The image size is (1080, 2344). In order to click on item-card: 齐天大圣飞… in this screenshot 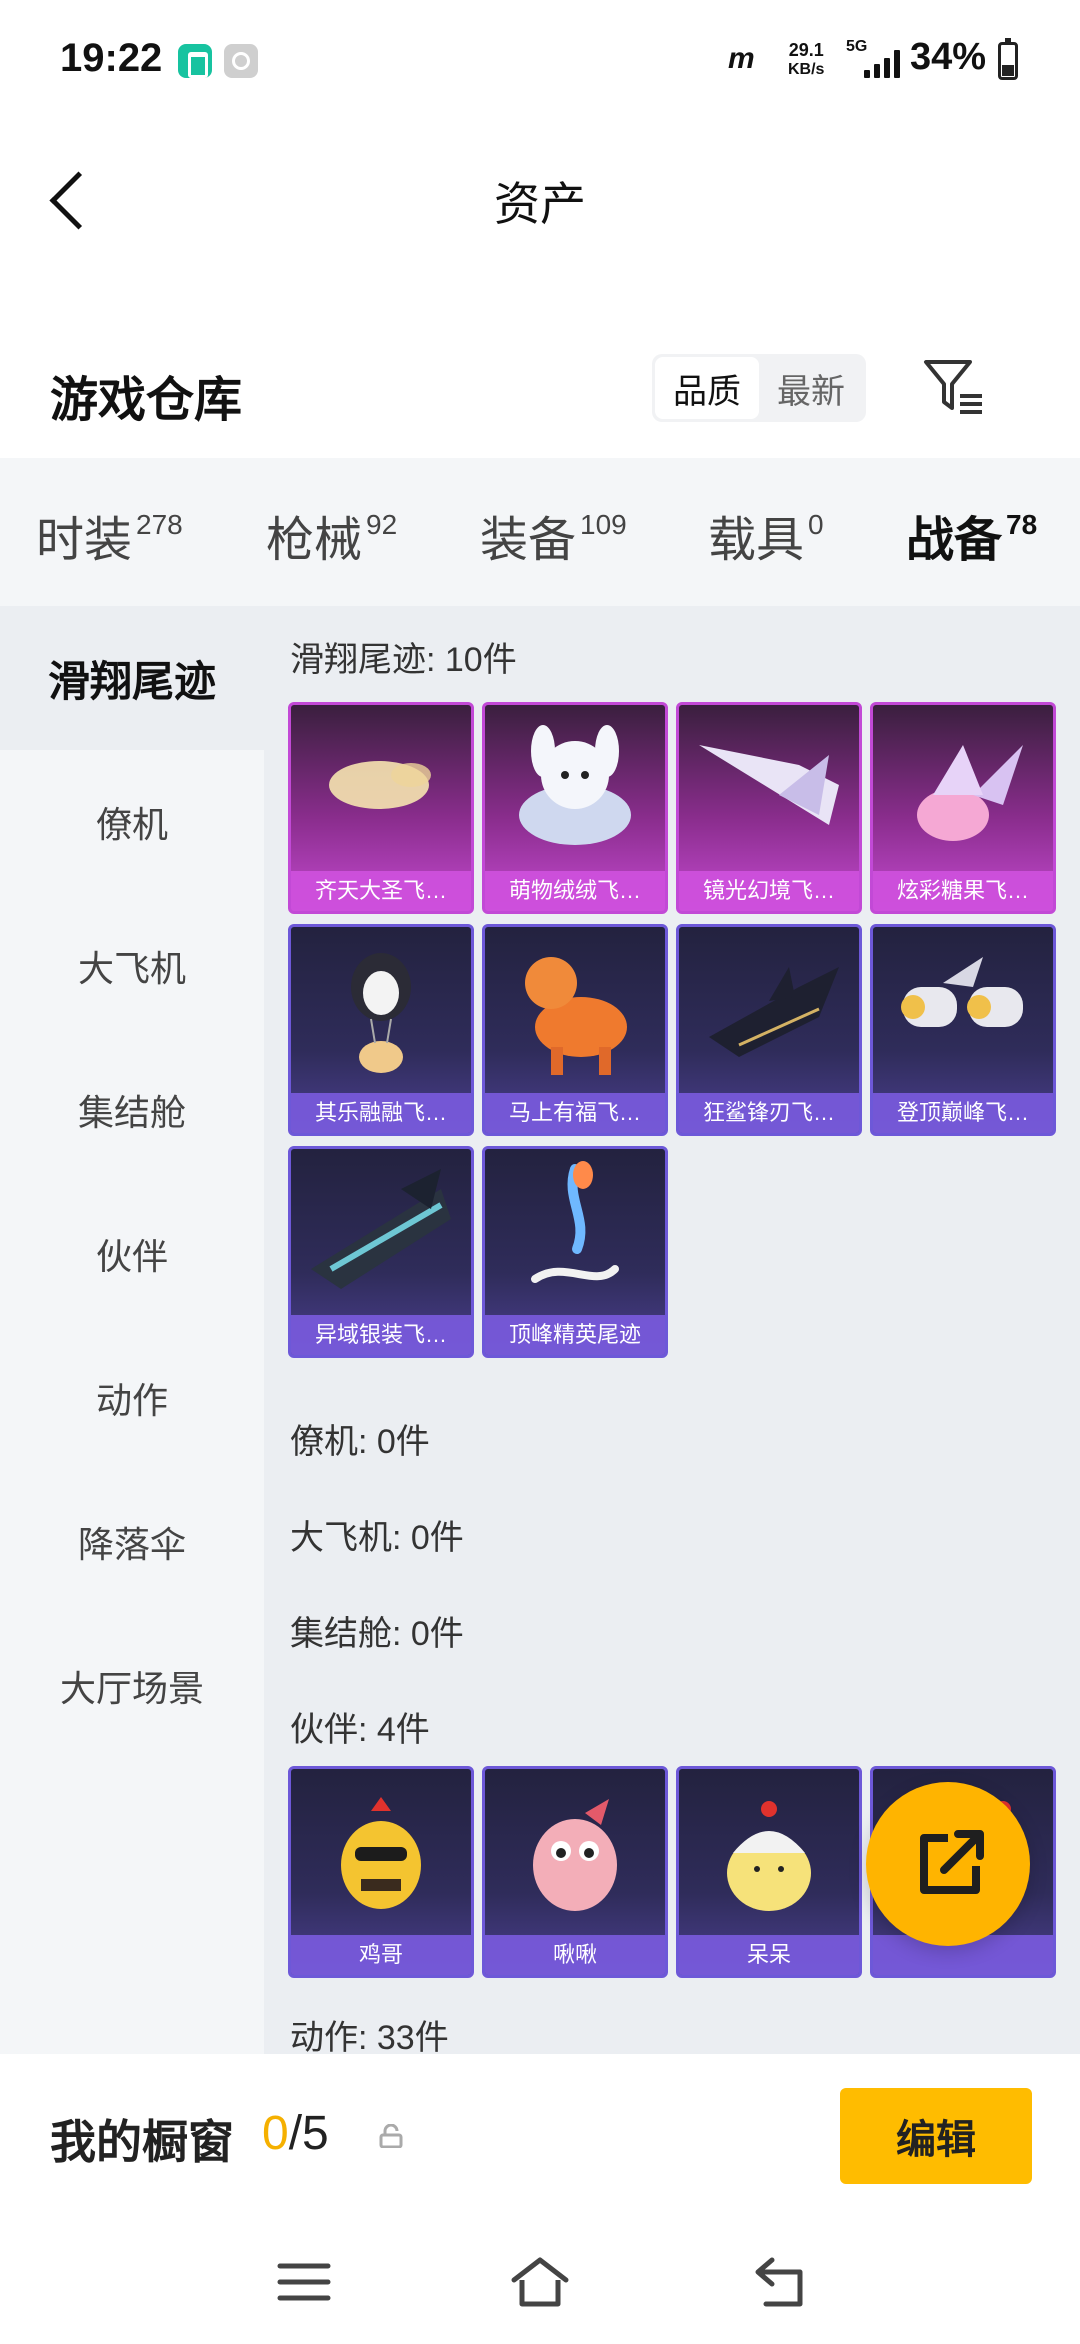, I will do `click(381, 808)`.